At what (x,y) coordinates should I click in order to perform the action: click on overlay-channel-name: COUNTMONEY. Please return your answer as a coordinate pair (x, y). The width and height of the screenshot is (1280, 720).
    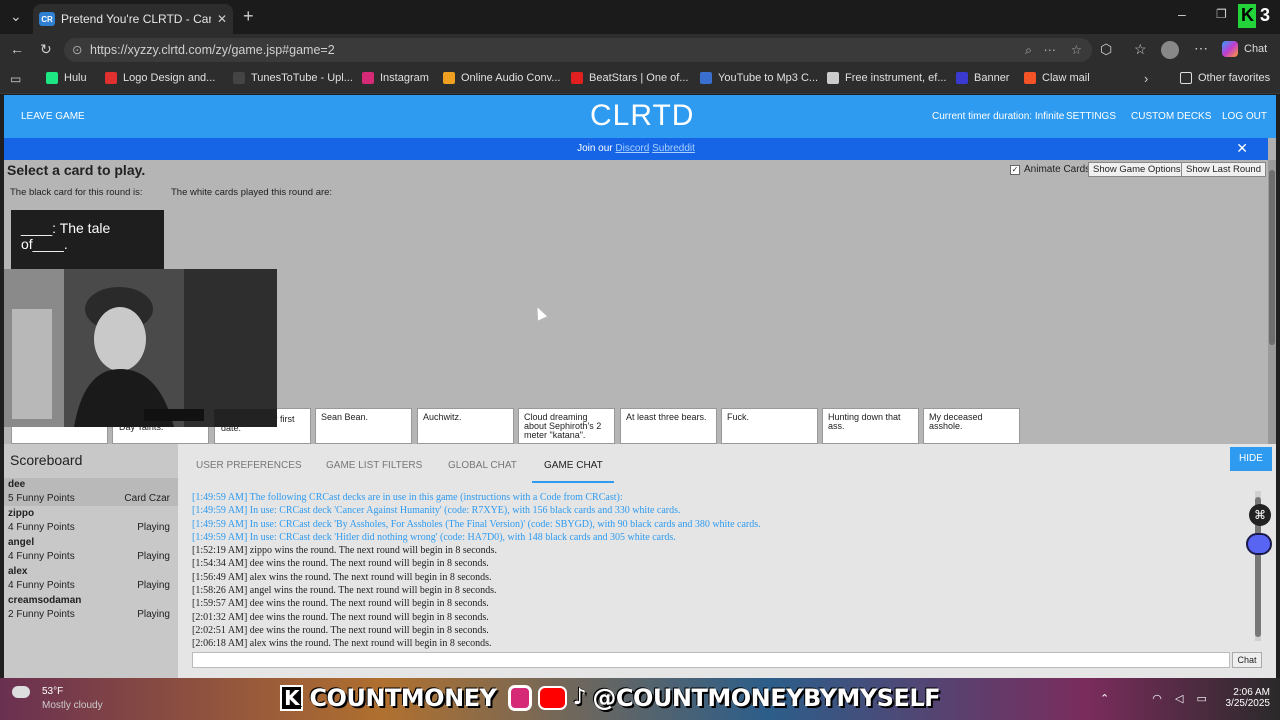
    Looking at the image, I should click on (403, 698).